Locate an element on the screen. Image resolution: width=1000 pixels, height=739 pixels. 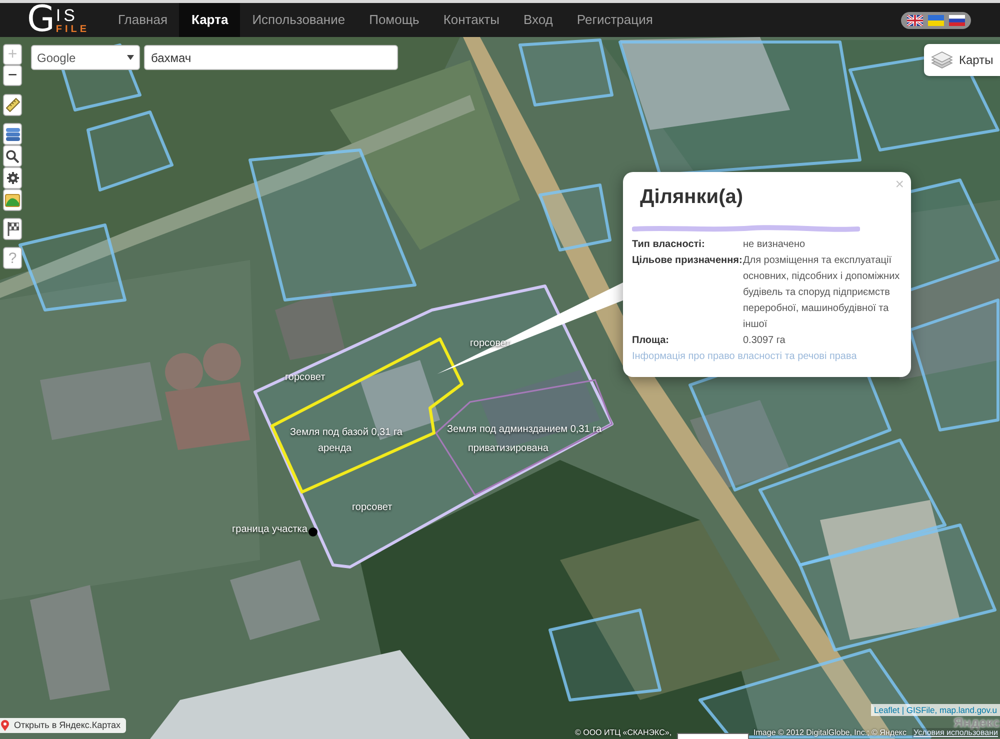
layers-tool-button is located at coordinates (12, 134).